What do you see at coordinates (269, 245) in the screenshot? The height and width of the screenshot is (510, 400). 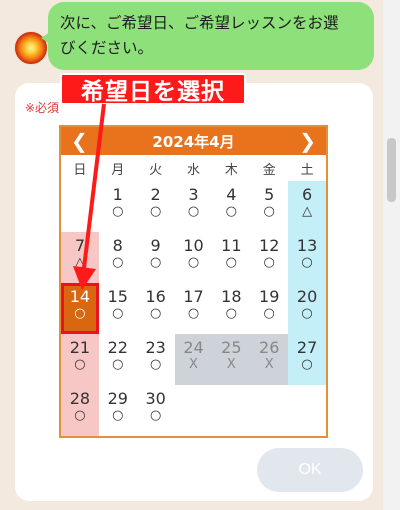 I see `day-number: 12` at bounding box center [269, 245].